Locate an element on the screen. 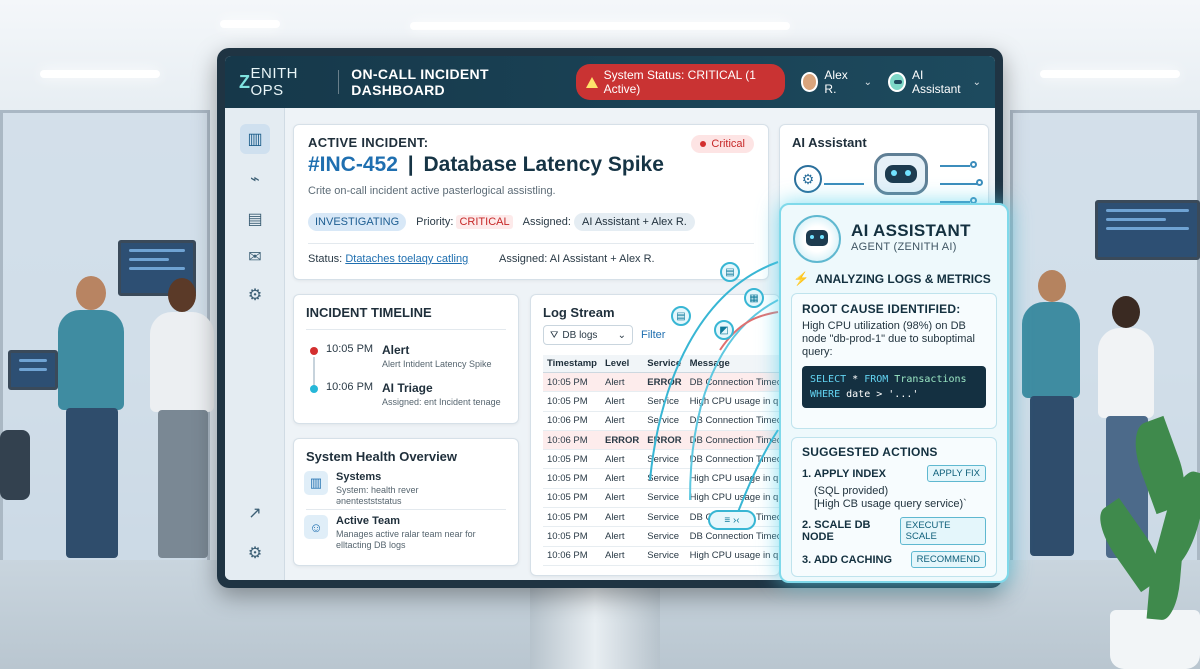 The height and width of the screenshot is (669, 1200). log-filter-row: ⛛ DB logs ⌄ Filter is located at coordinates (604, 335).